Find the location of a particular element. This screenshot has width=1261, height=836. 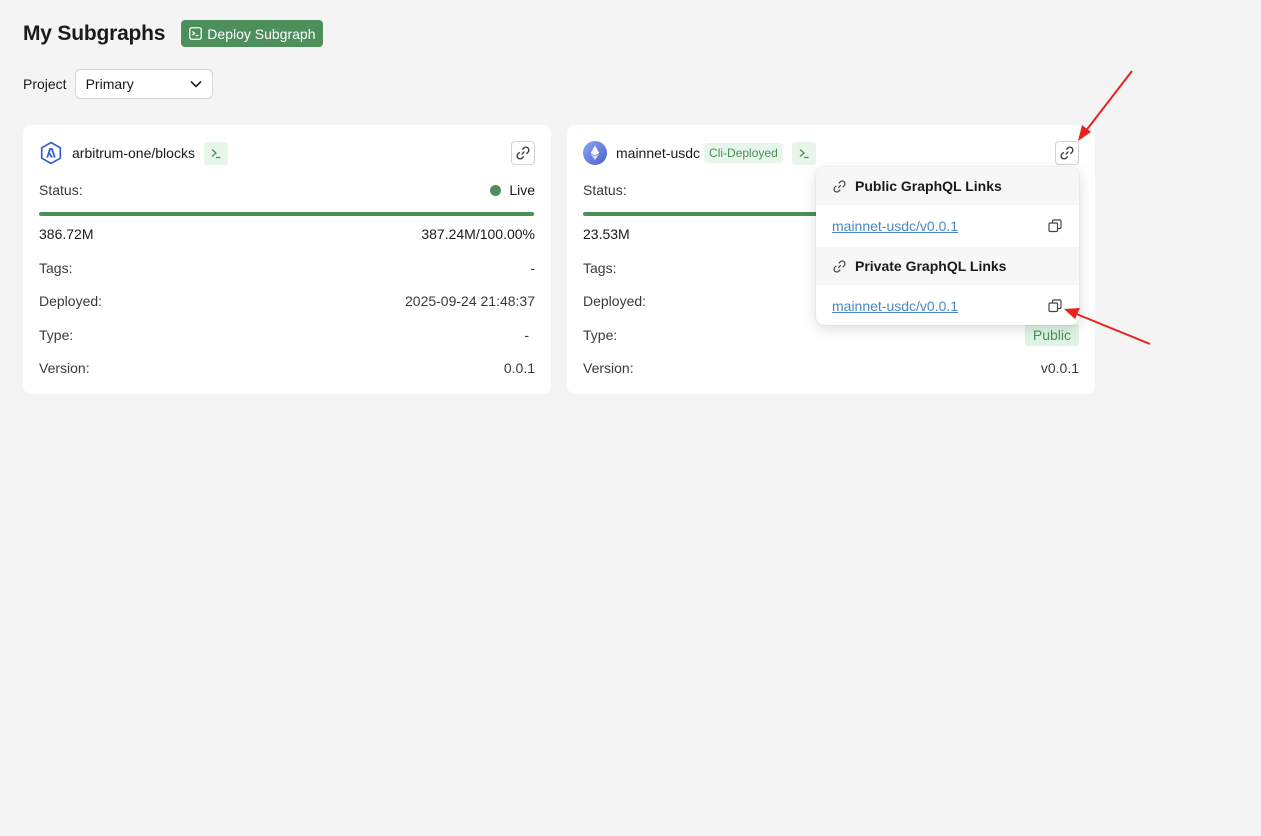

deploy-subgraph-button: Deploy Subgraph is located at coordinates (252, 33).